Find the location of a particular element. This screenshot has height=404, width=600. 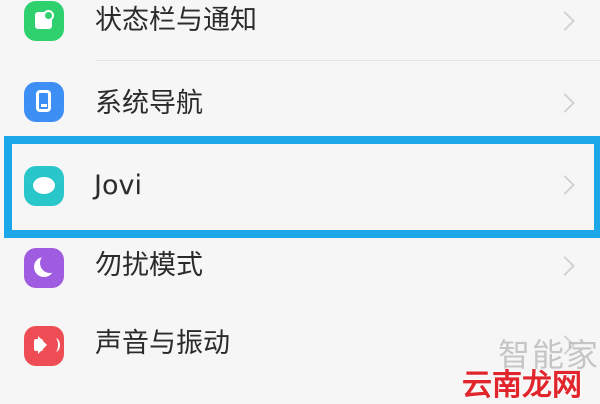

divider is located at coordinates (347, 60).